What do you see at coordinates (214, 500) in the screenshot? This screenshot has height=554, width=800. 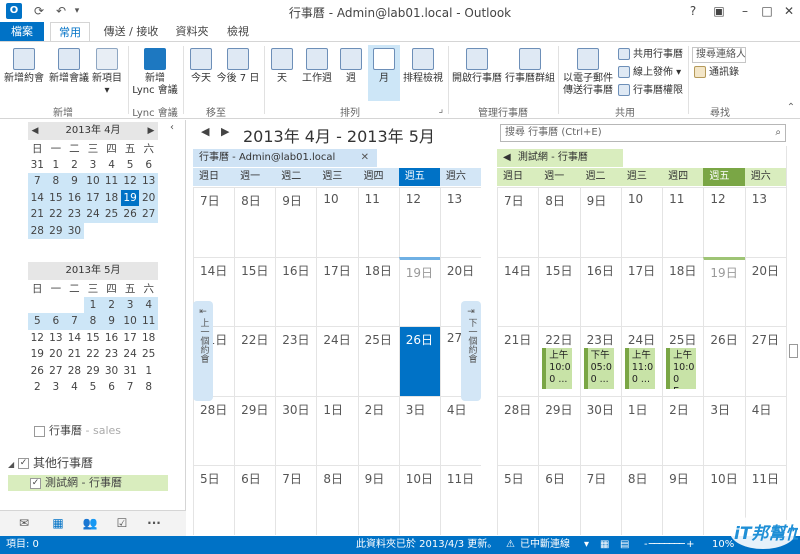 I see `day-cell: 5日` at bounding box center [214, 500].